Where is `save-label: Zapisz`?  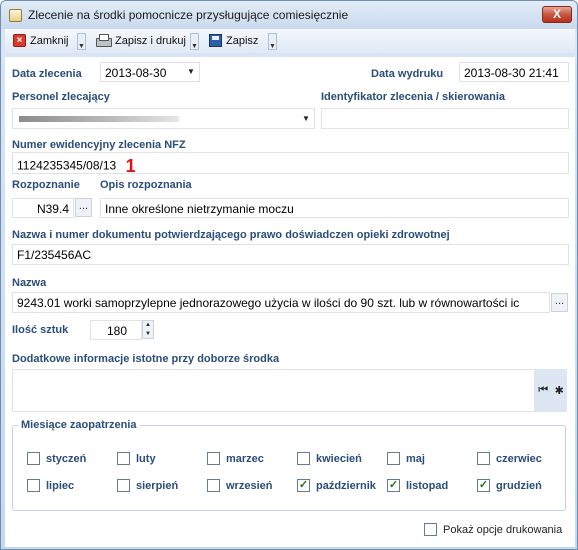
save-label: Zapisz is located at coordinates (242, 40).